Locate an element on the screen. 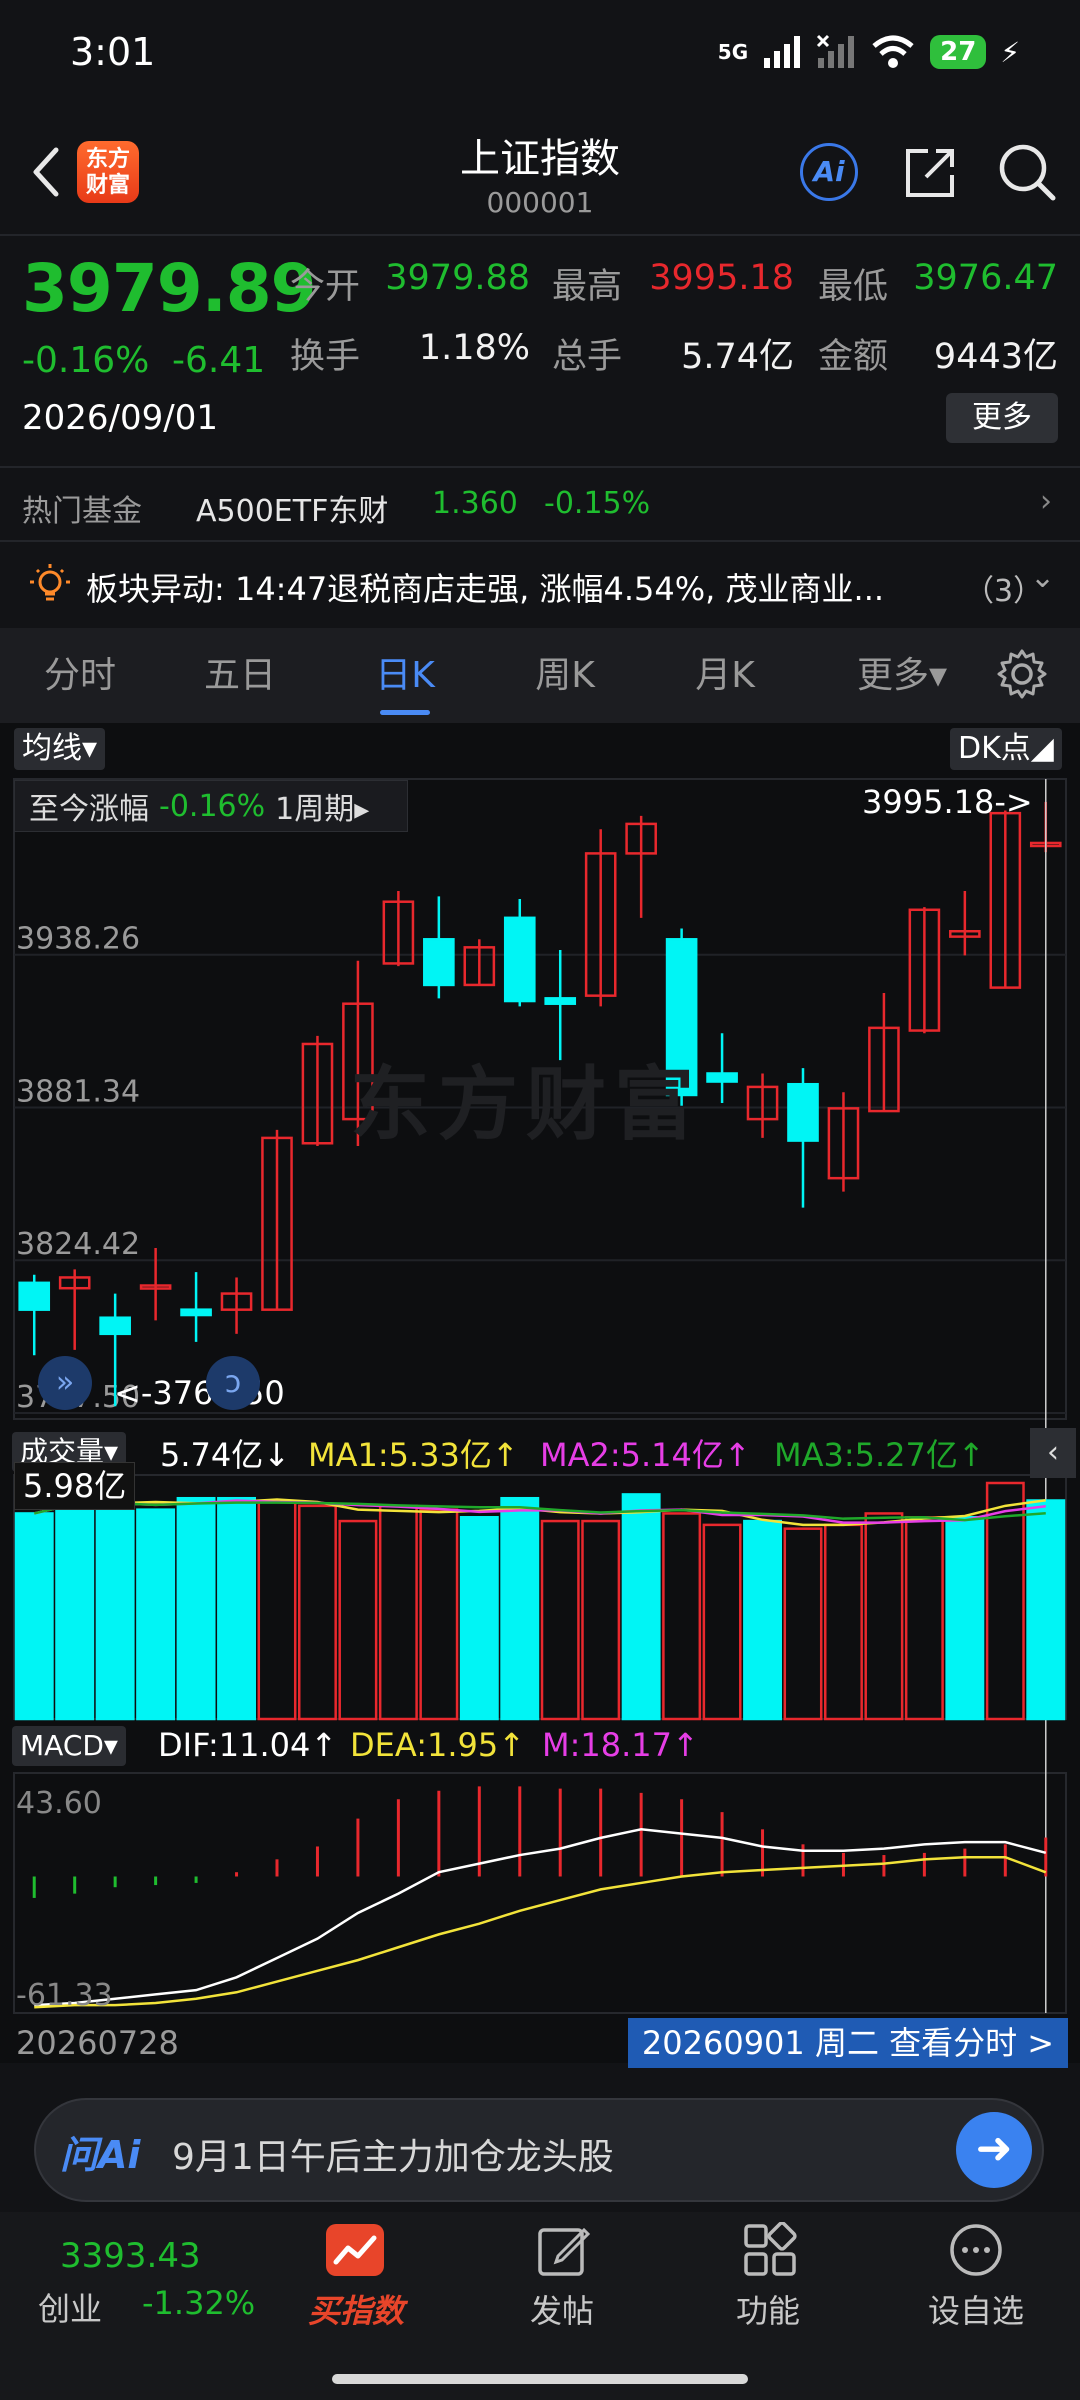 Image resolution: width=1080 pixels, height=2400 pixels. signal-off-icon is located at coordinates (836, 51).